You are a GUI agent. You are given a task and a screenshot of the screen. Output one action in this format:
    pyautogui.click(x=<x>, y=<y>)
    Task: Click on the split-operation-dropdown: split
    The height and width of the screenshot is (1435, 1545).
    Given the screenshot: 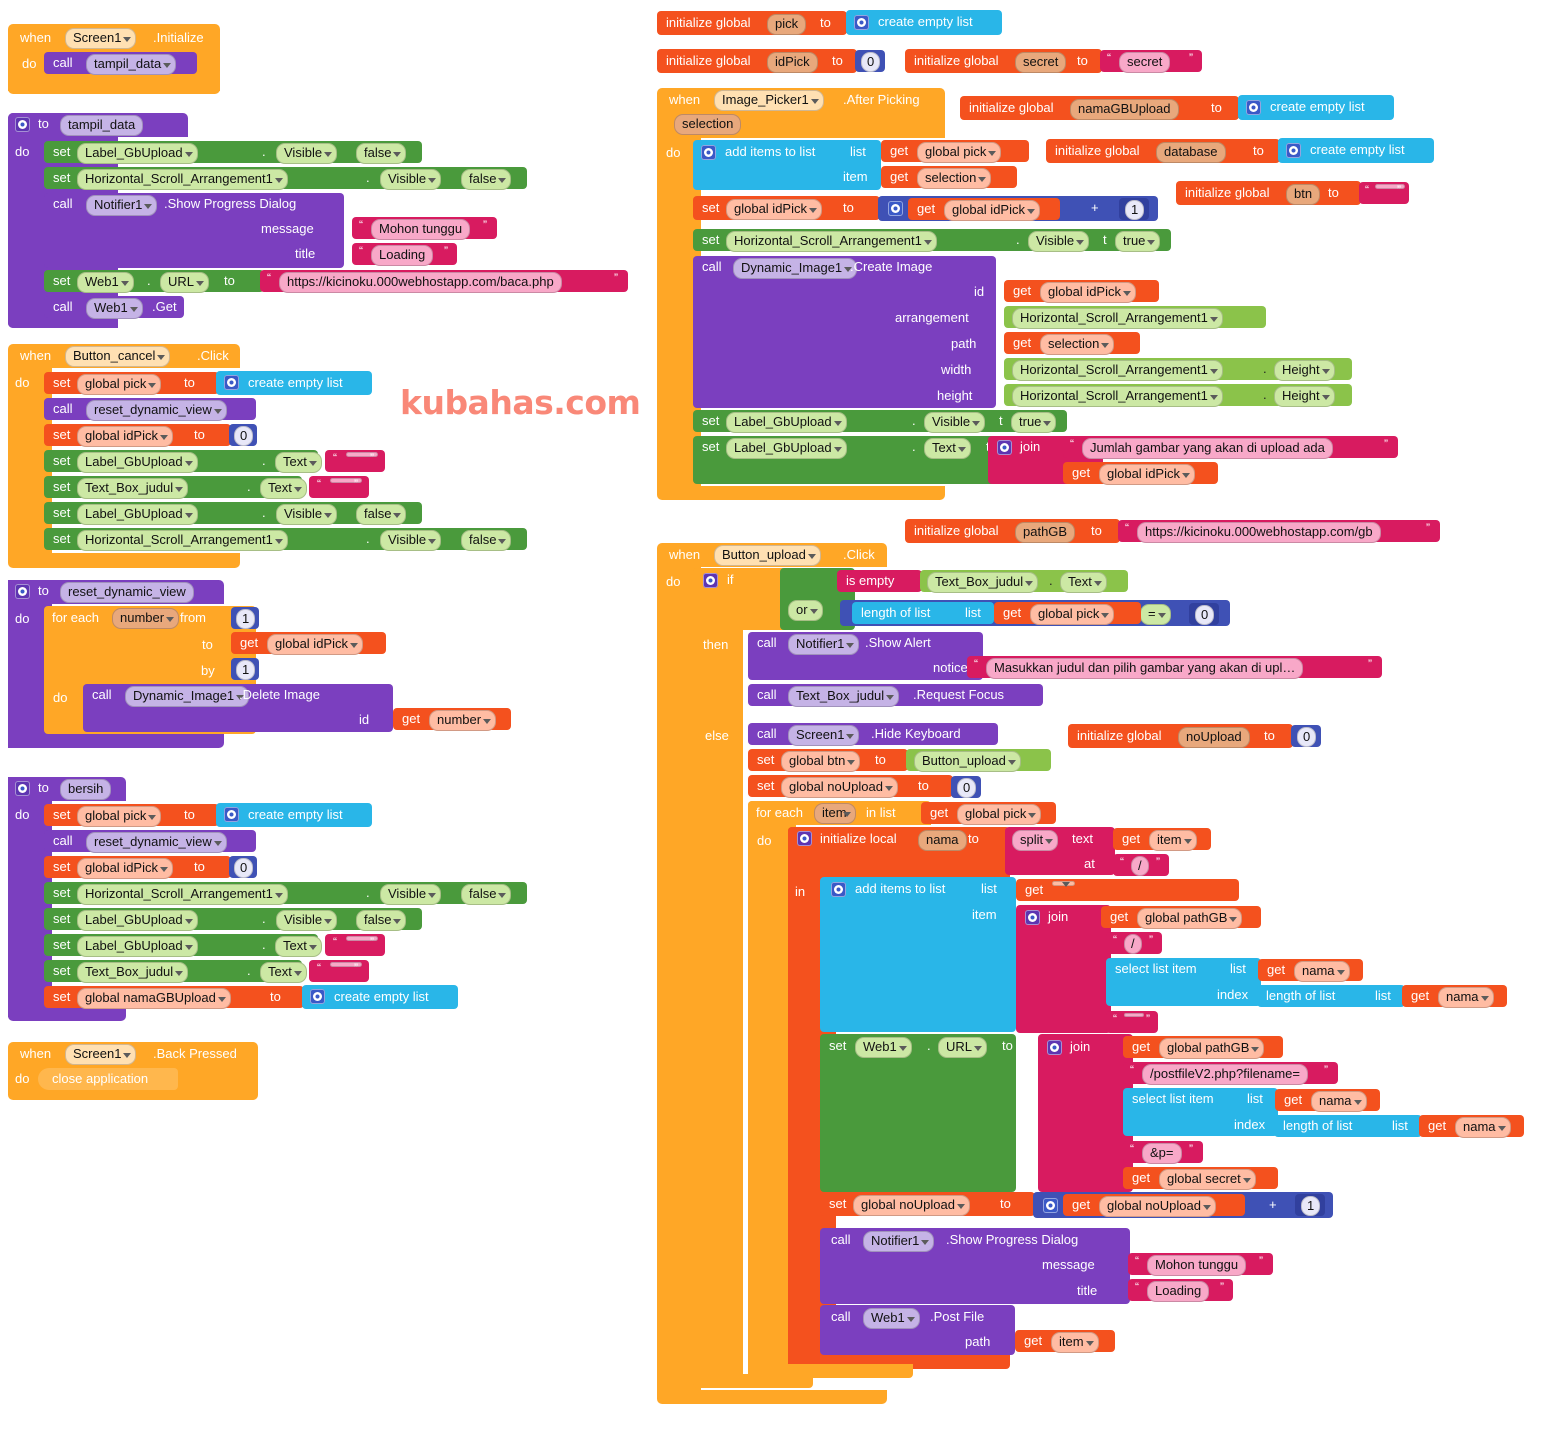 What is the action you would take?
    pyautogui.click(x=1035, y=840)
    